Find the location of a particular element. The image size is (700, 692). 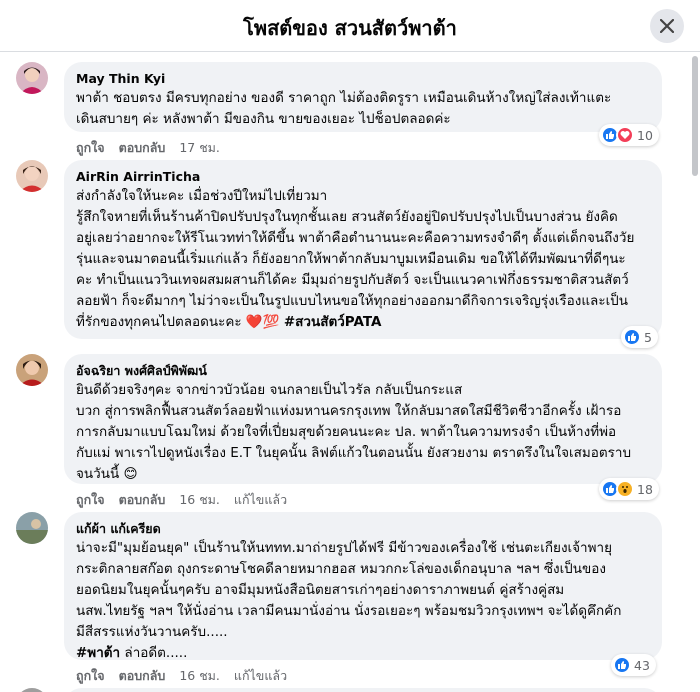

comment-text-segment: ที่รักของทุกคนไปตลอดนะคะ is located at coordinates (159, 322).